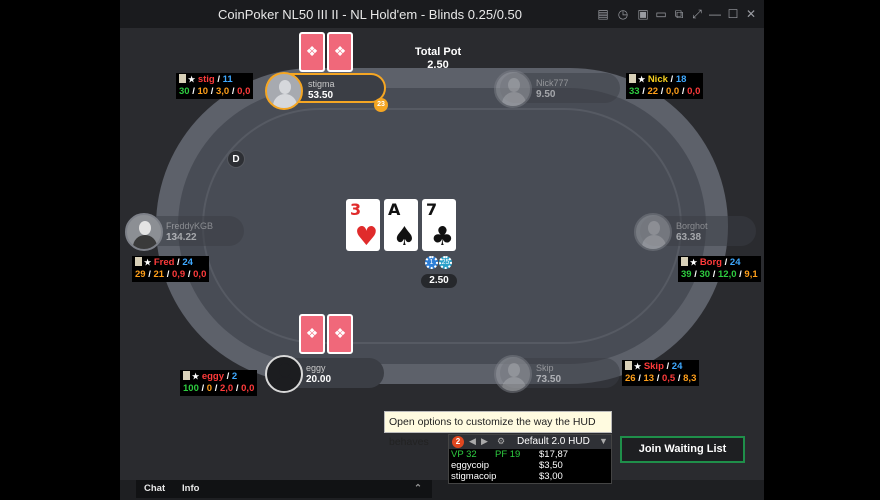 This screenshot has width=880, height=500. Describe the element at coordinates (549, 379) in the screenshot. I see `seat-stack: 73.50` at that location.